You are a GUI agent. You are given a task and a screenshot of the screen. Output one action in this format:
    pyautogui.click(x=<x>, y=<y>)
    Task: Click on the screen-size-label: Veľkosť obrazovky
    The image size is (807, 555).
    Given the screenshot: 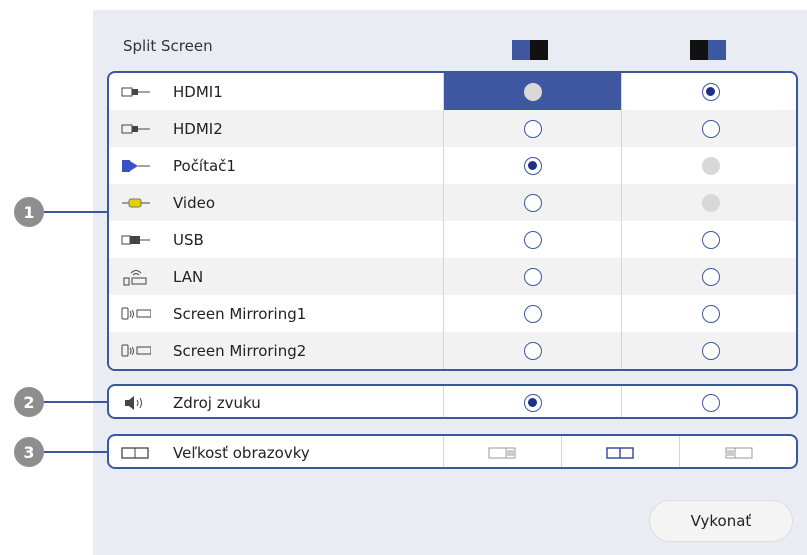 What is the action you would take?
    pyautogui.click(x=241, y=452)
    